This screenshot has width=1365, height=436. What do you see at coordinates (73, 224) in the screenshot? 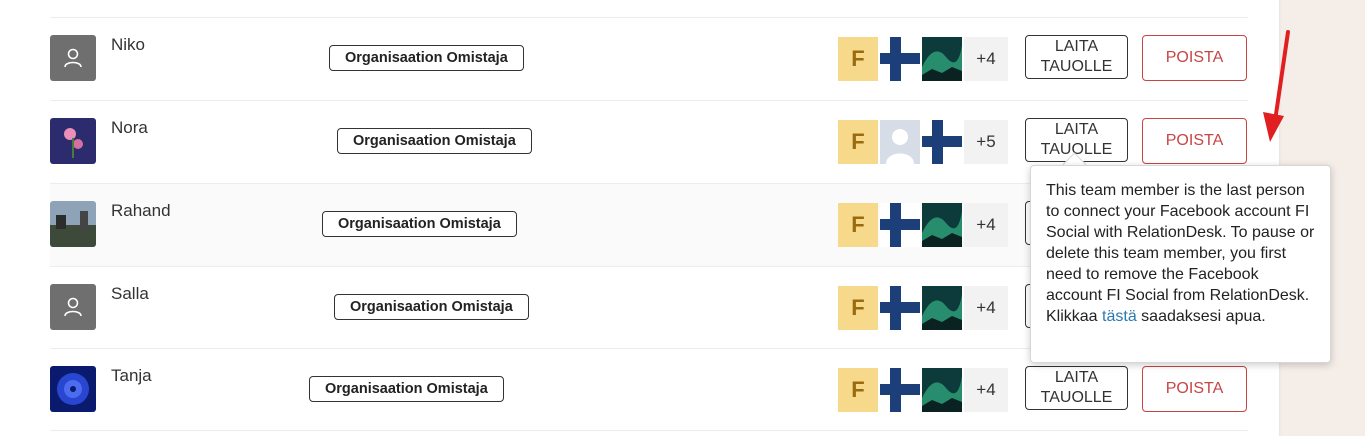
I see `street-photo-avatar-icon` at bounding box center [73, 224].